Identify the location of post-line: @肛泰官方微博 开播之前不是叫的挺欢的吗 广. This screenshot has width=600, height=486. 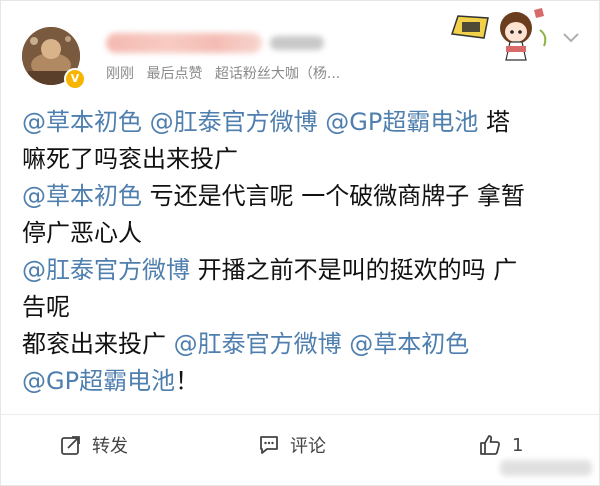
(302, 270).